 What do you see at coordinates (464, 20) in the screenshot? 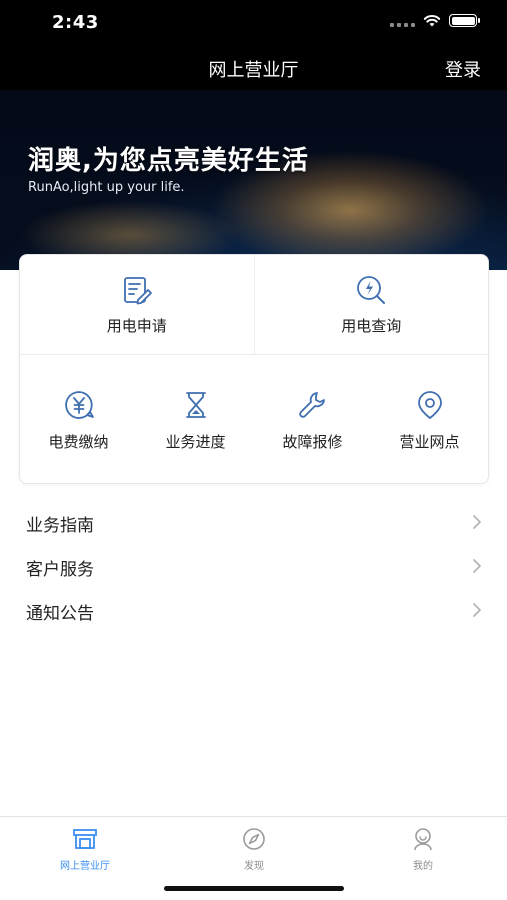
I see `battery-icon` at bounding box center [464, 20].